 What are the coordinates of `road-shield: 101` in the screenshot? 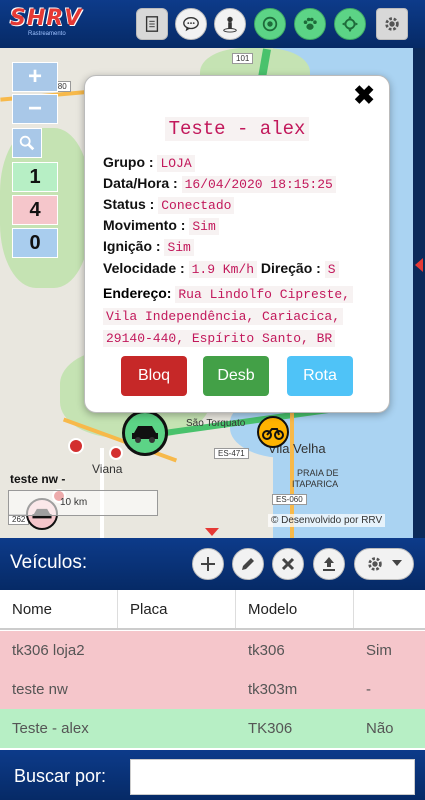 It's located at (243, 58).